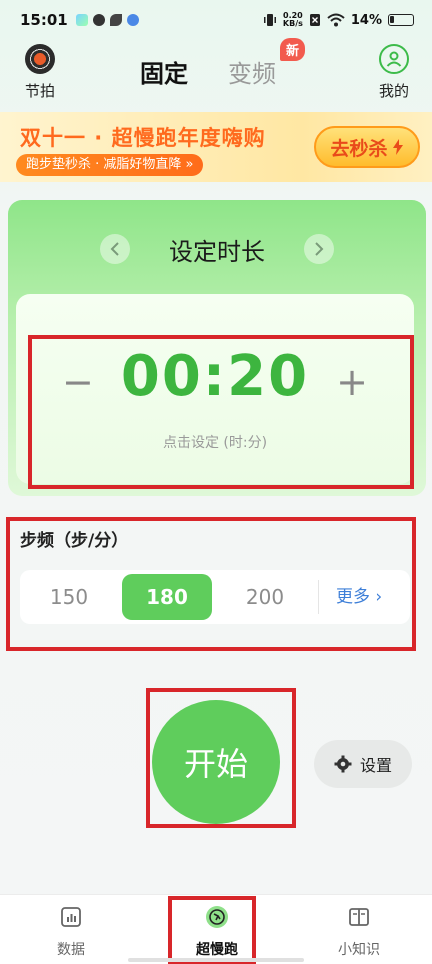 Image resolution: width=432 pixels, height=964 pixels. Describe the element at coordinates (211, 584) in the screenshot. I see `cadence-highlight-box` at that location.